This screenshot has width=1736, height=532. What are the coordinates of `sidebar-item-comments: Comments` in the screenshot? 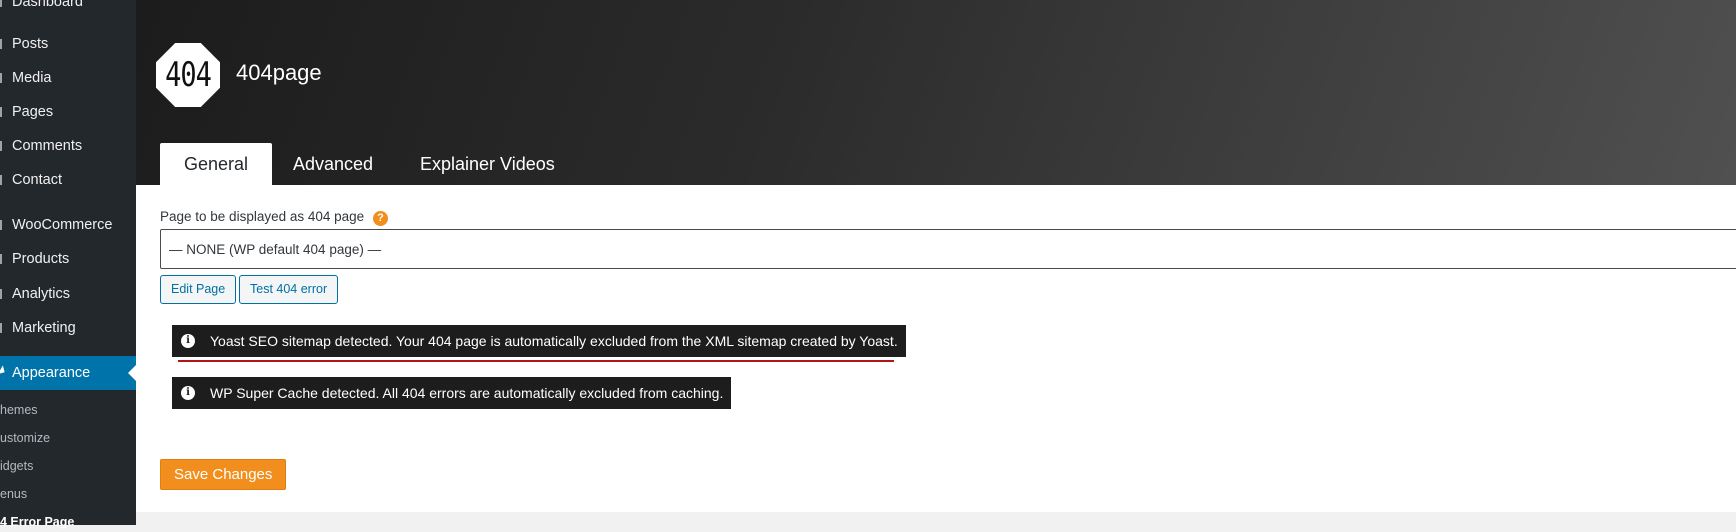 It's located at (68, 146).